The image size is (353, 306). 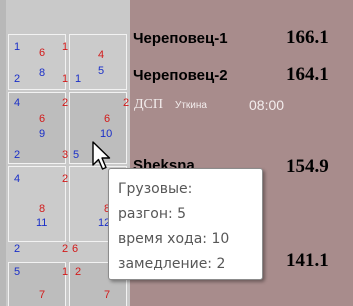 What do you see at coordinates (65, 155) in the screenshot?
I see `cell-number: 3` at bounding box center [65, 155].